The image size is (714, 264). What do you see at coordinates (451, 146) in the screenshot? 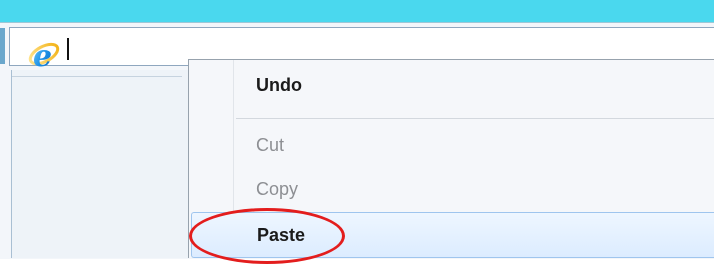
I see `menu-item-cut: Cut` at bounding box center [451, 146].